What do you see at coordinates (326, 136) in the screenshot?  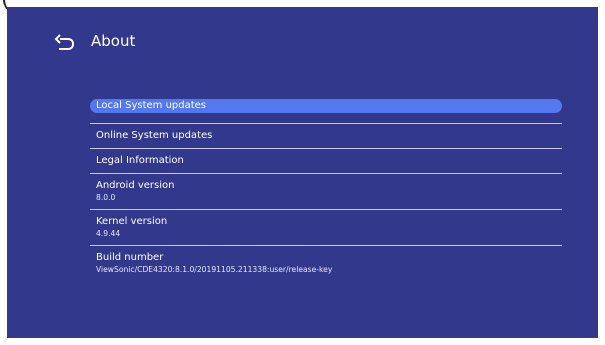 I see `menu-item-online-system-updates: Online System updates` at bounding box center [326, 136].